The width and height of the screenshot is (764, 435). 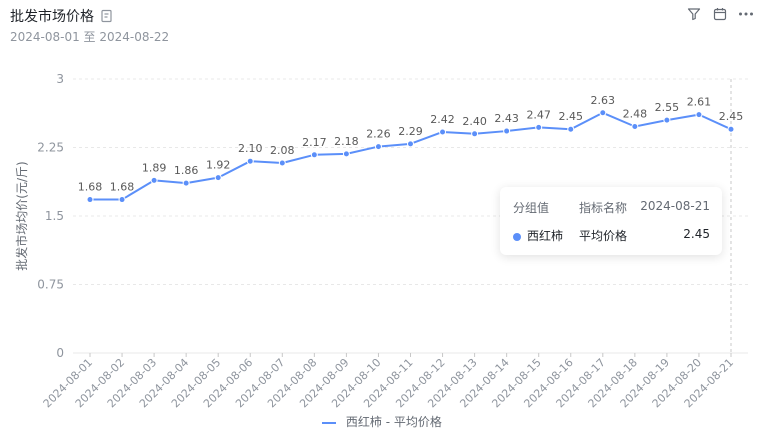 What do you see at coordinates (154, 167) in the screenshot?
I see `data-label: 1.89` at bounding box center [154, 167].